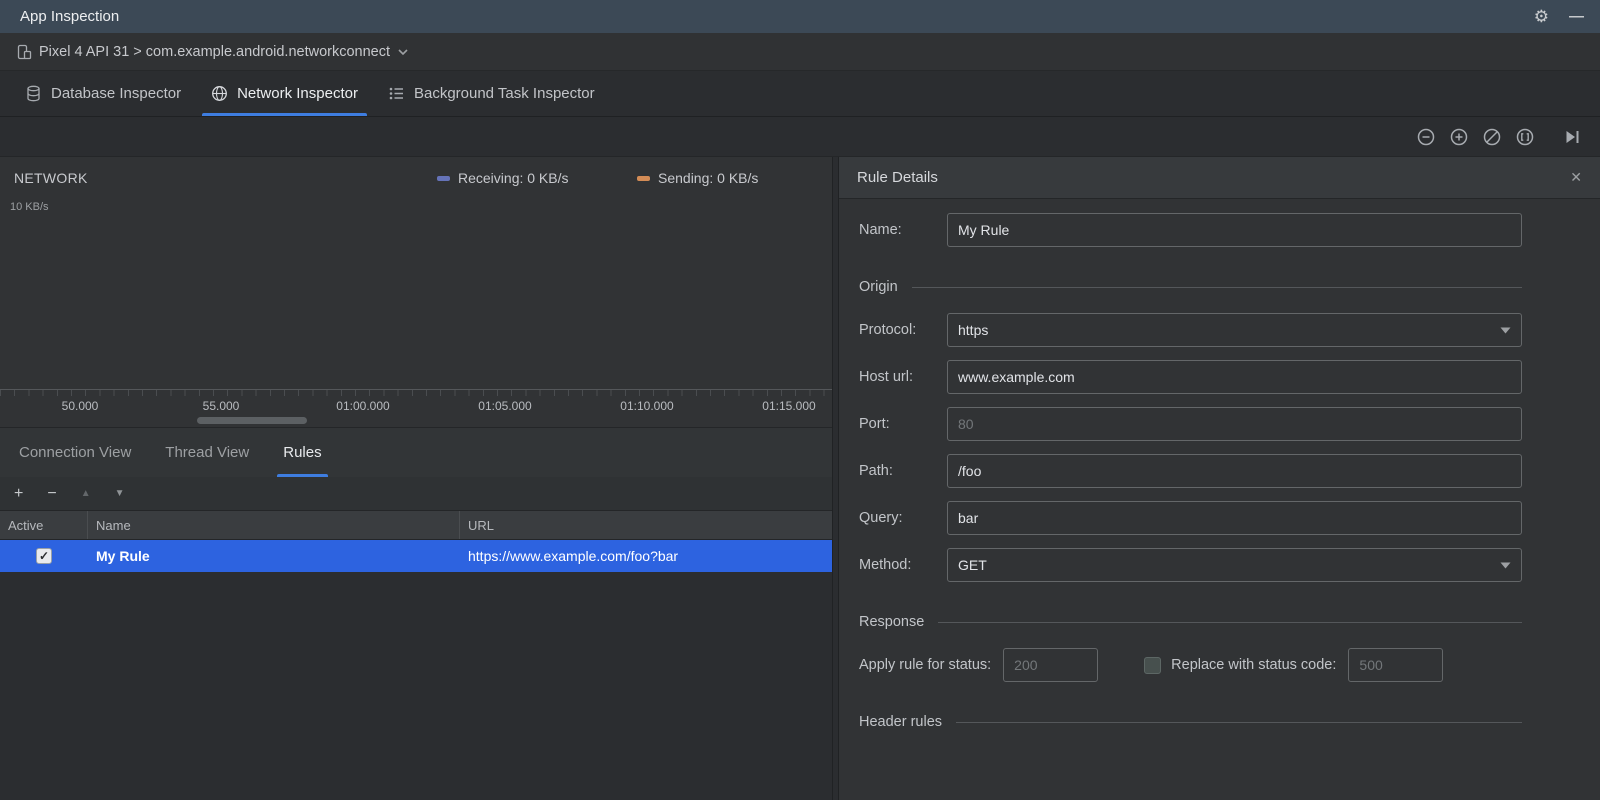 The height and width of the screenshot is (800, 1600). Describe the element at coordinates (403, 51) in the screenshot. I see `chevron-down-icon` at that location.